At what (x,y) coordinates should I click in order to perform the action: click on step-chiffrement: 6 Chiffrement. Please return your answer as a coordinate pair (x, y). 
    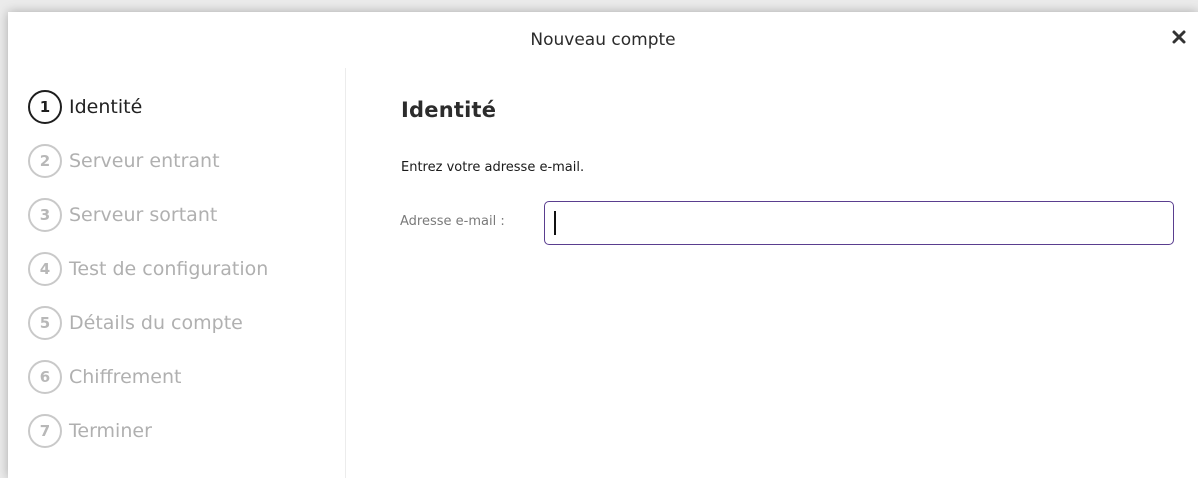
    Looking at the image, I should click on (104, 377).